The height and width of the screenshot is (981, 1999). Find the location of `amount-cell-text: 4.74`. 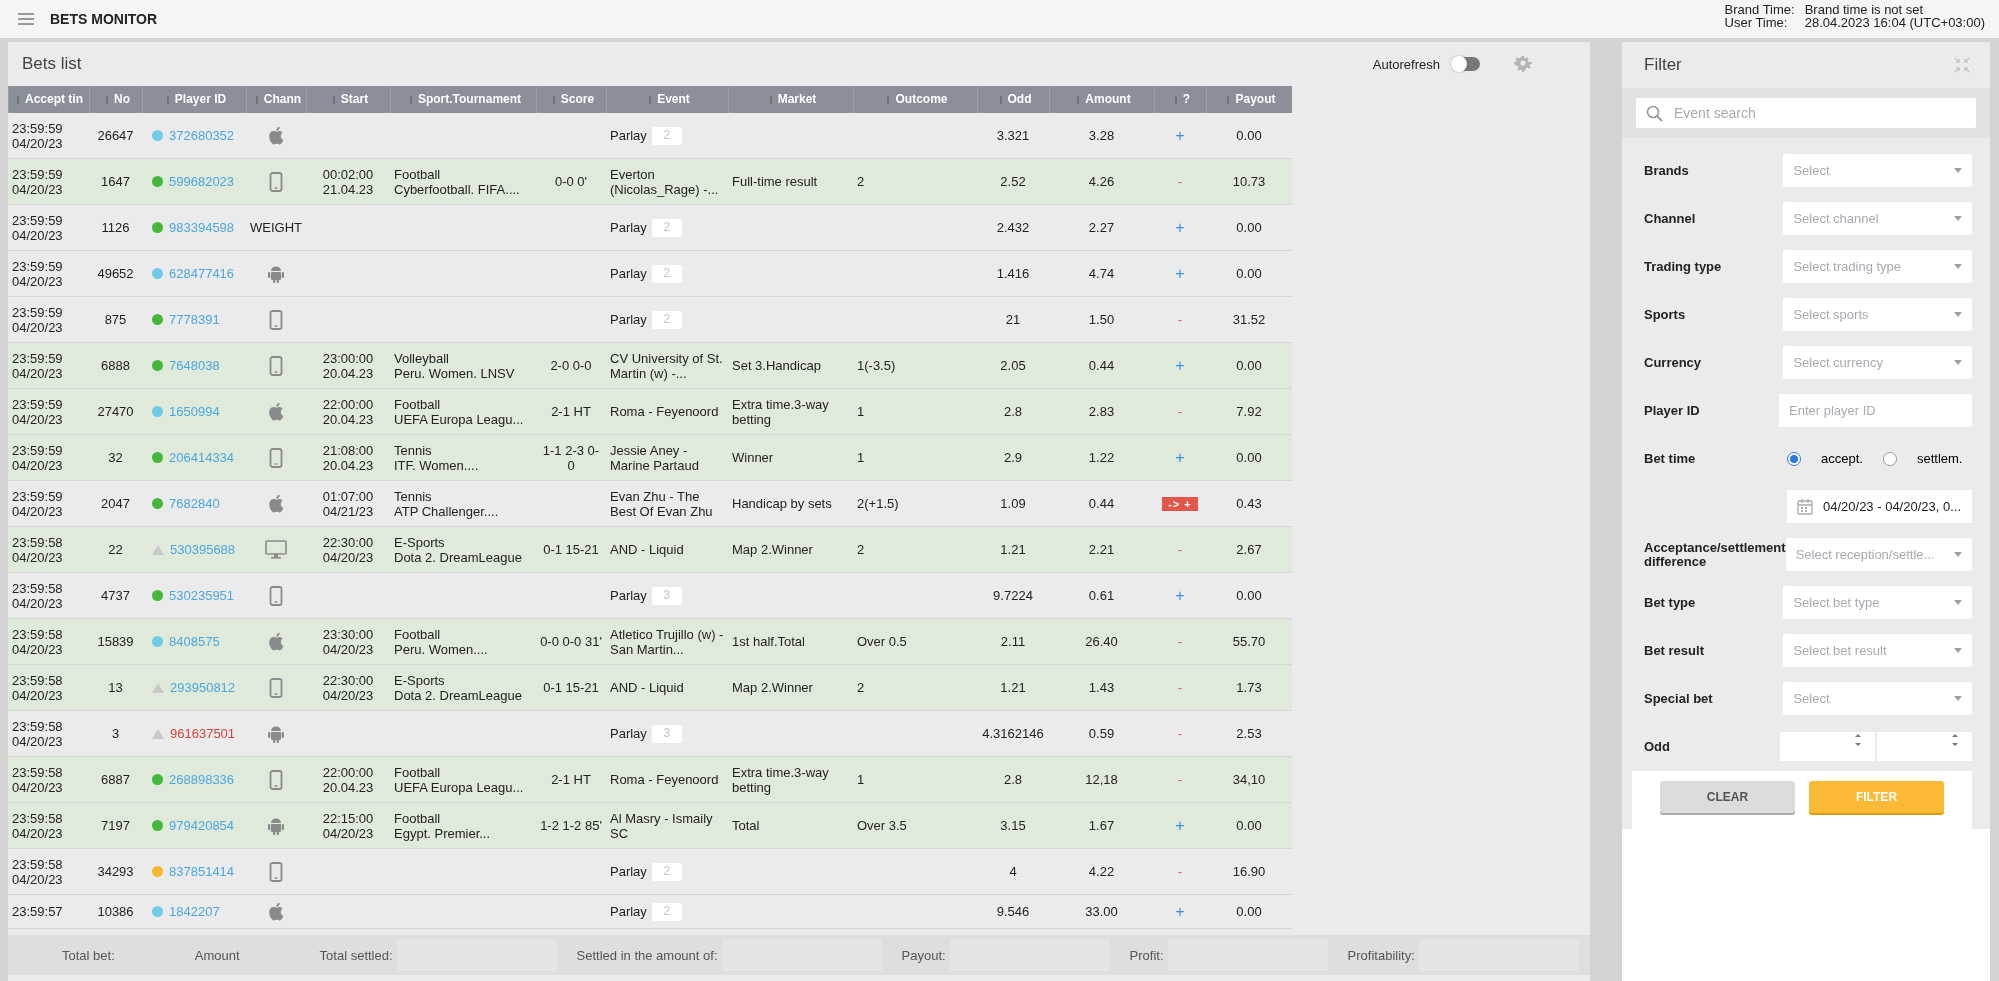

amount-cell-text: 4.74 is located at coordinates (1101, 273).